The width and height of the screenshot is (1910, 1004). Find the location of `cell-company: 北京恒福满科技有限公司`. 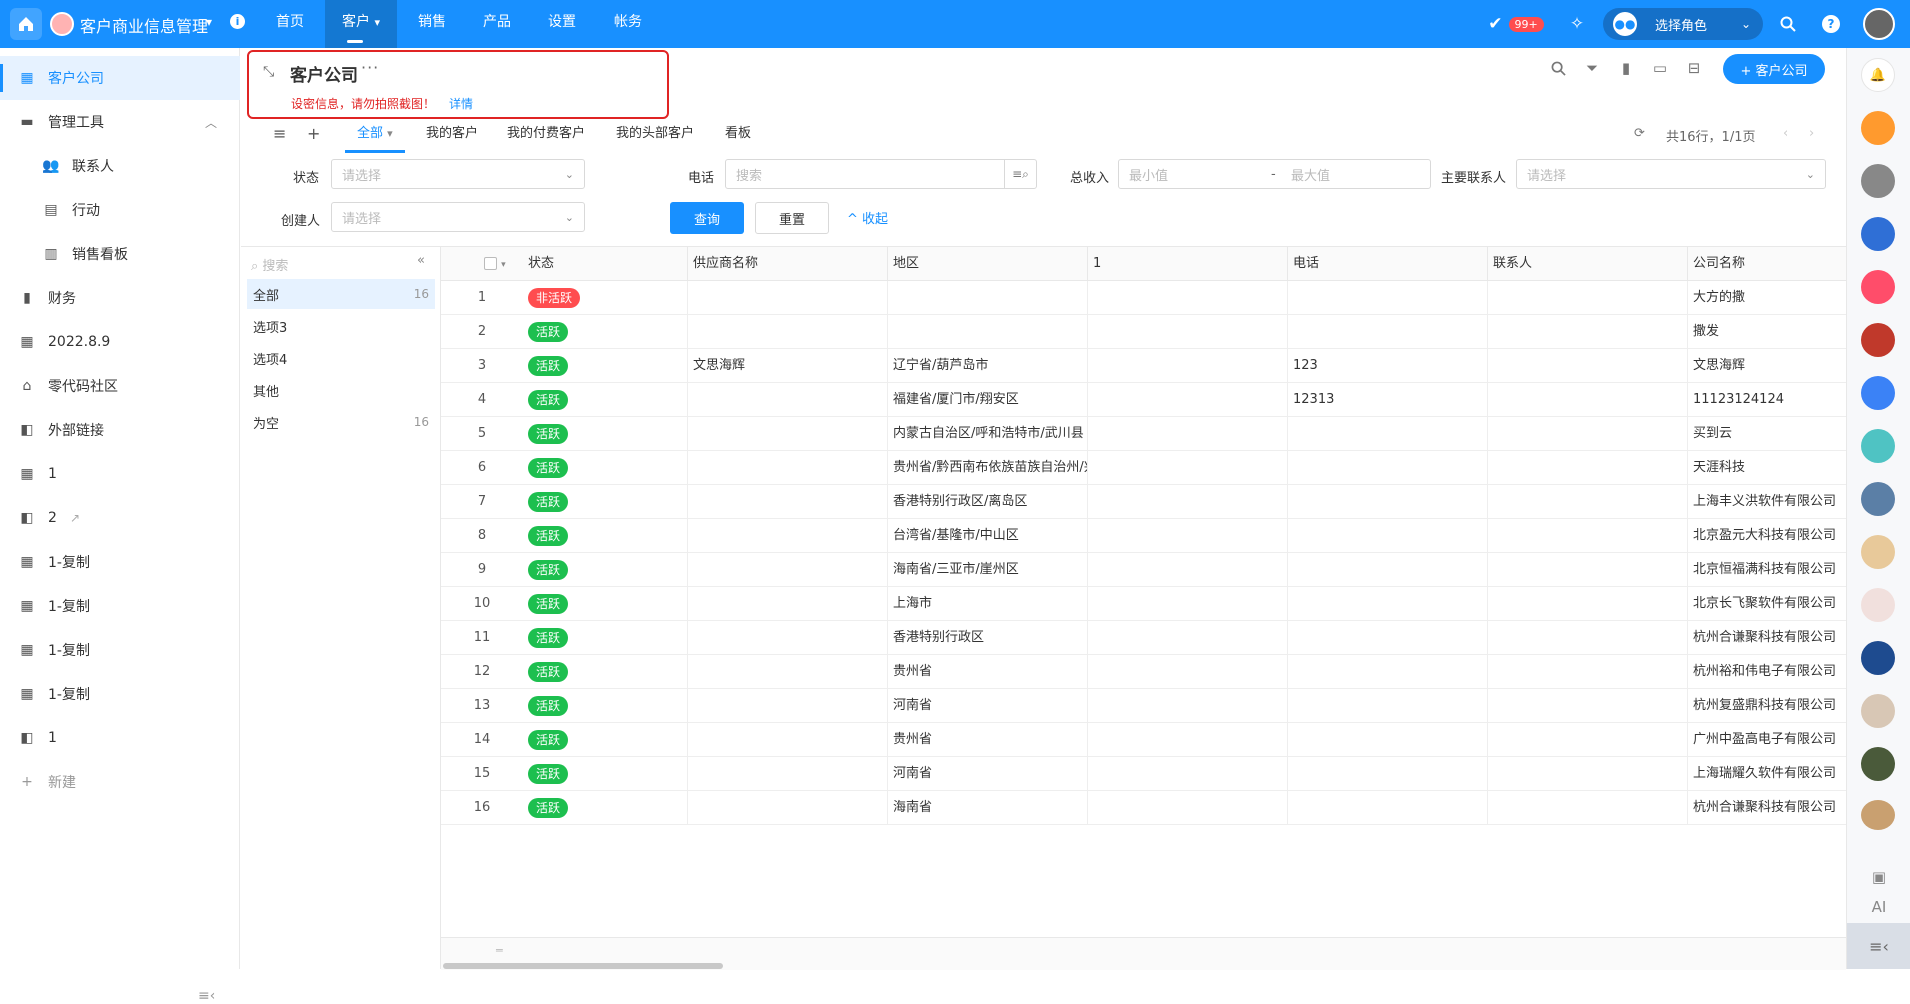

cell-company: 北京恒福满科技有限公司 is located at coordinates (1767, 570).